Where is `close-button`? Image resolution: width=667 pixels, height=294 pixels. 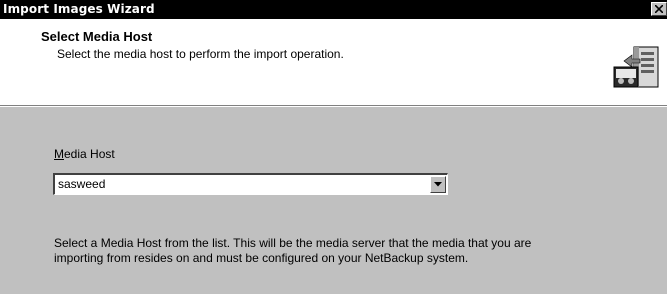
close-button is located at coordinates (659, 9).